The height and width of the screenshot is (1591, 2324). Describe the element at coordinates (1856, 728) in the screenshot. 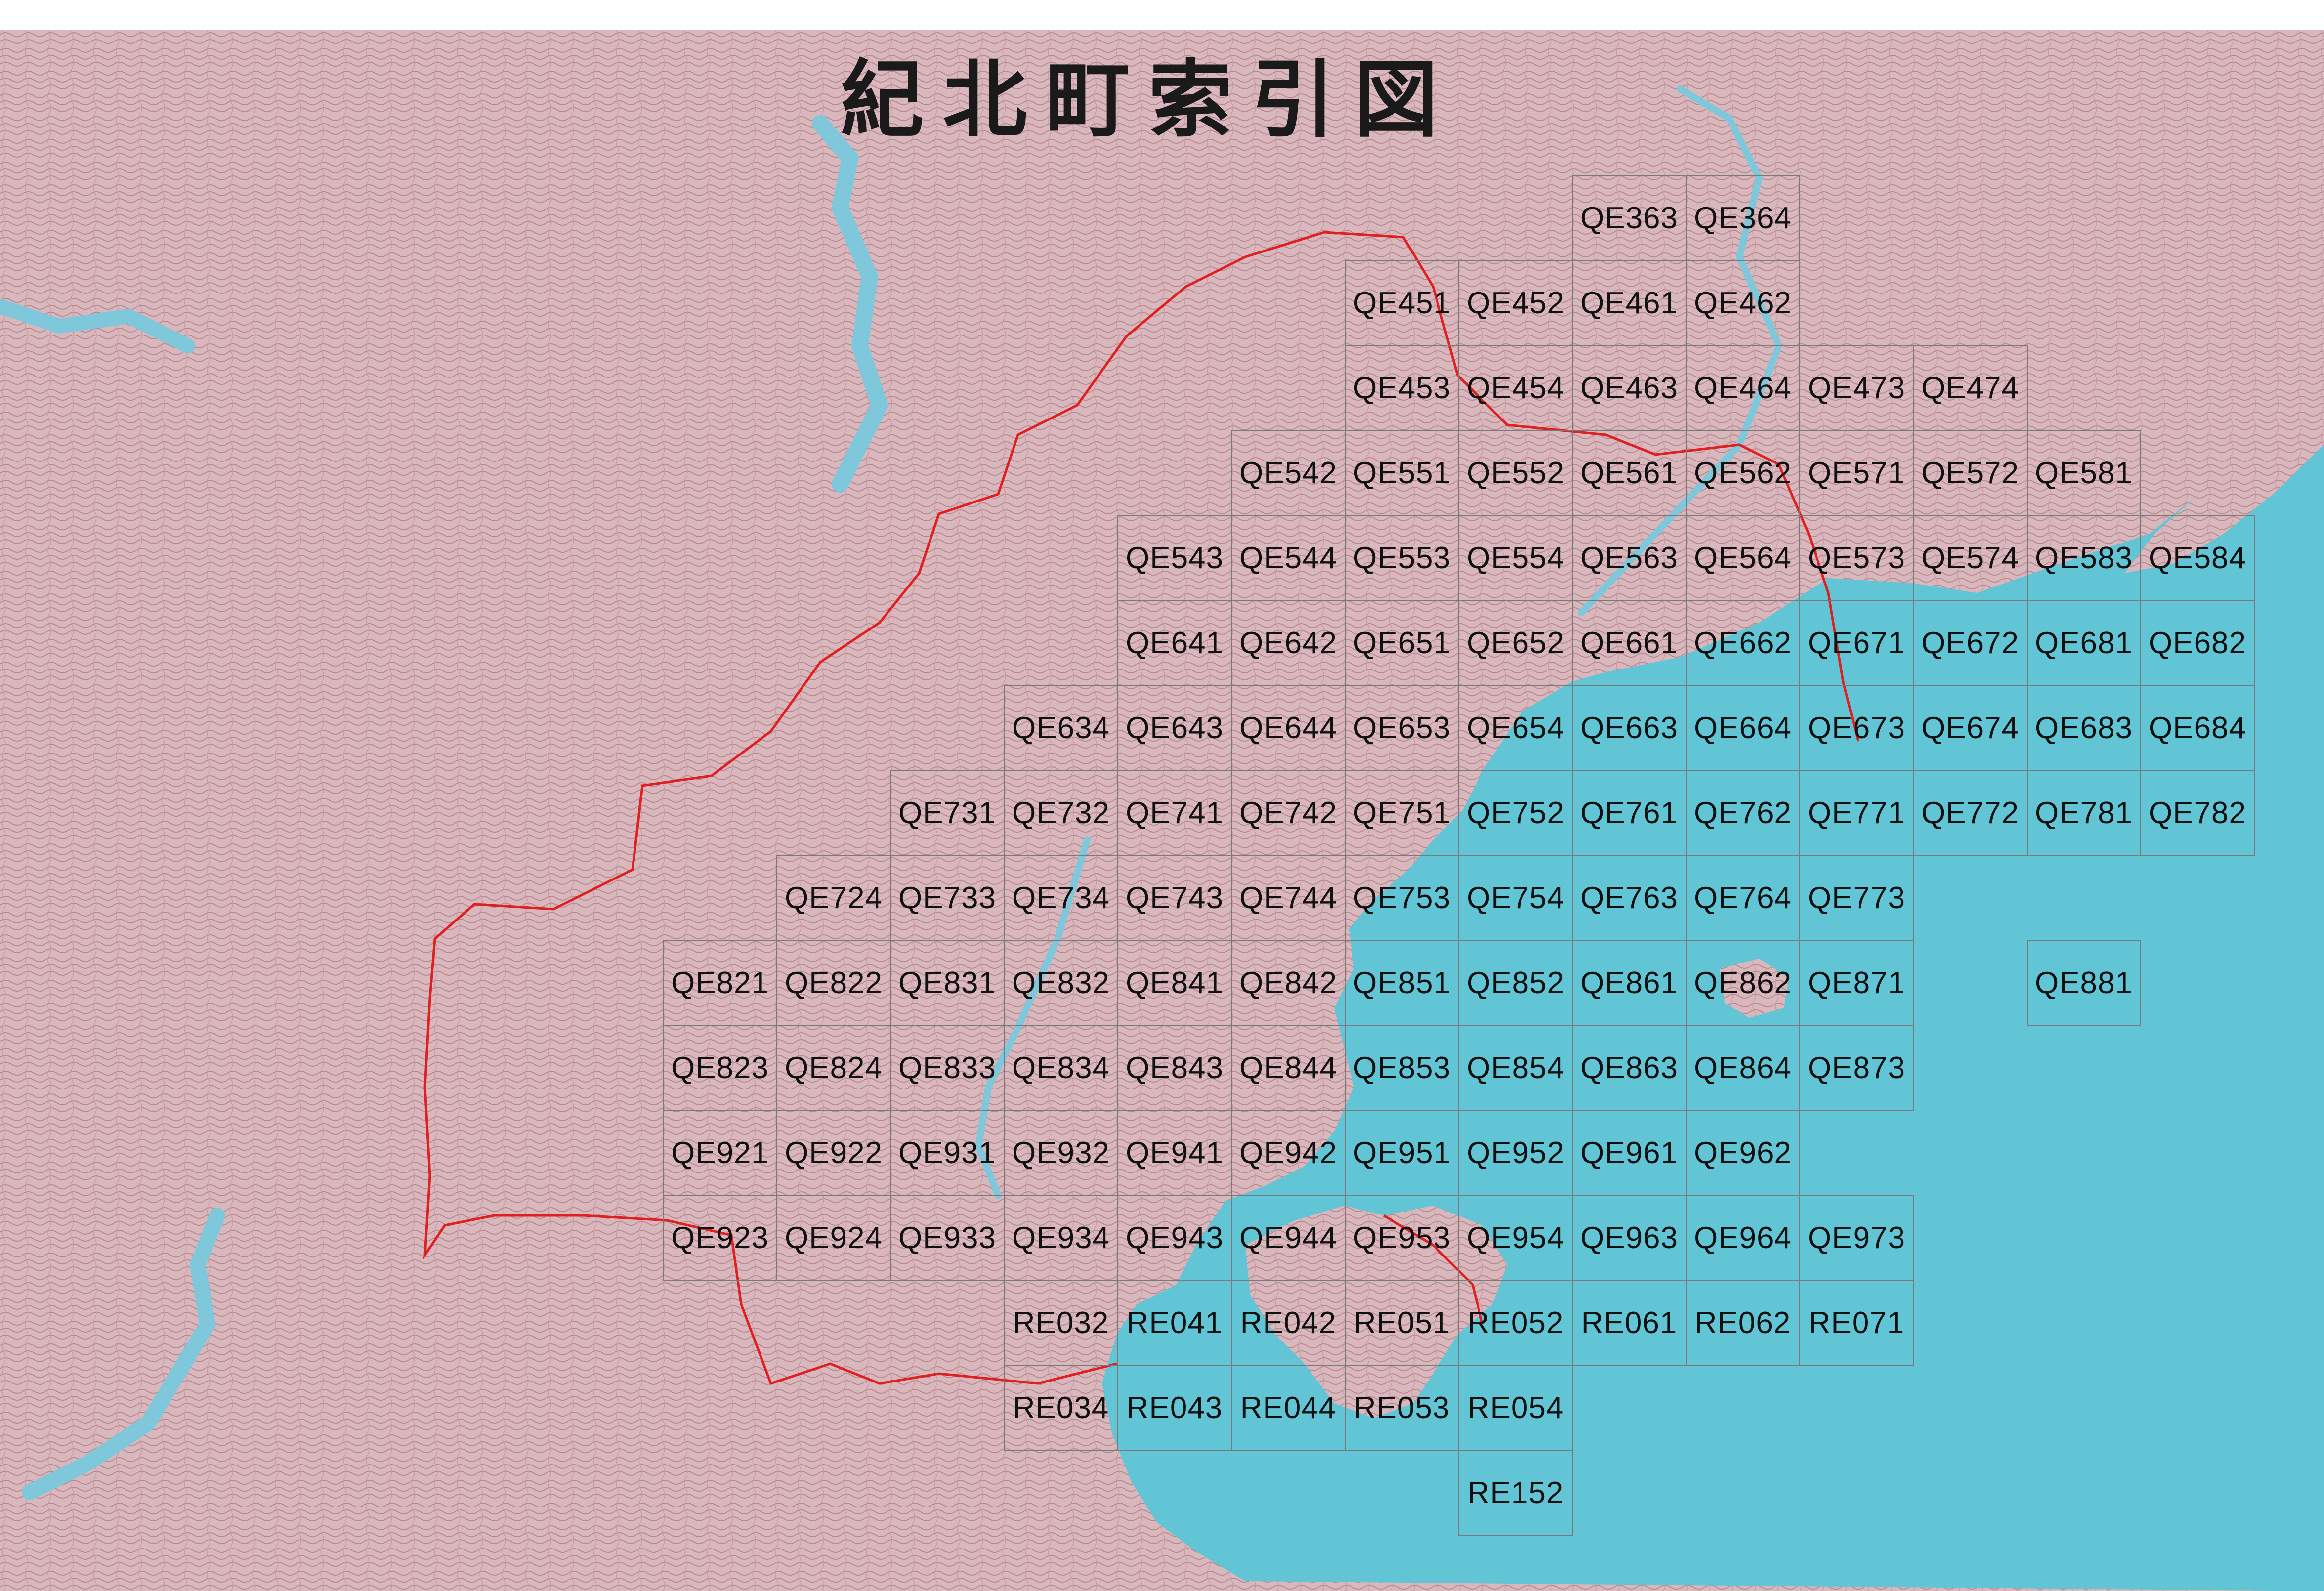

I see `index-cell-label: QE673` at that location.